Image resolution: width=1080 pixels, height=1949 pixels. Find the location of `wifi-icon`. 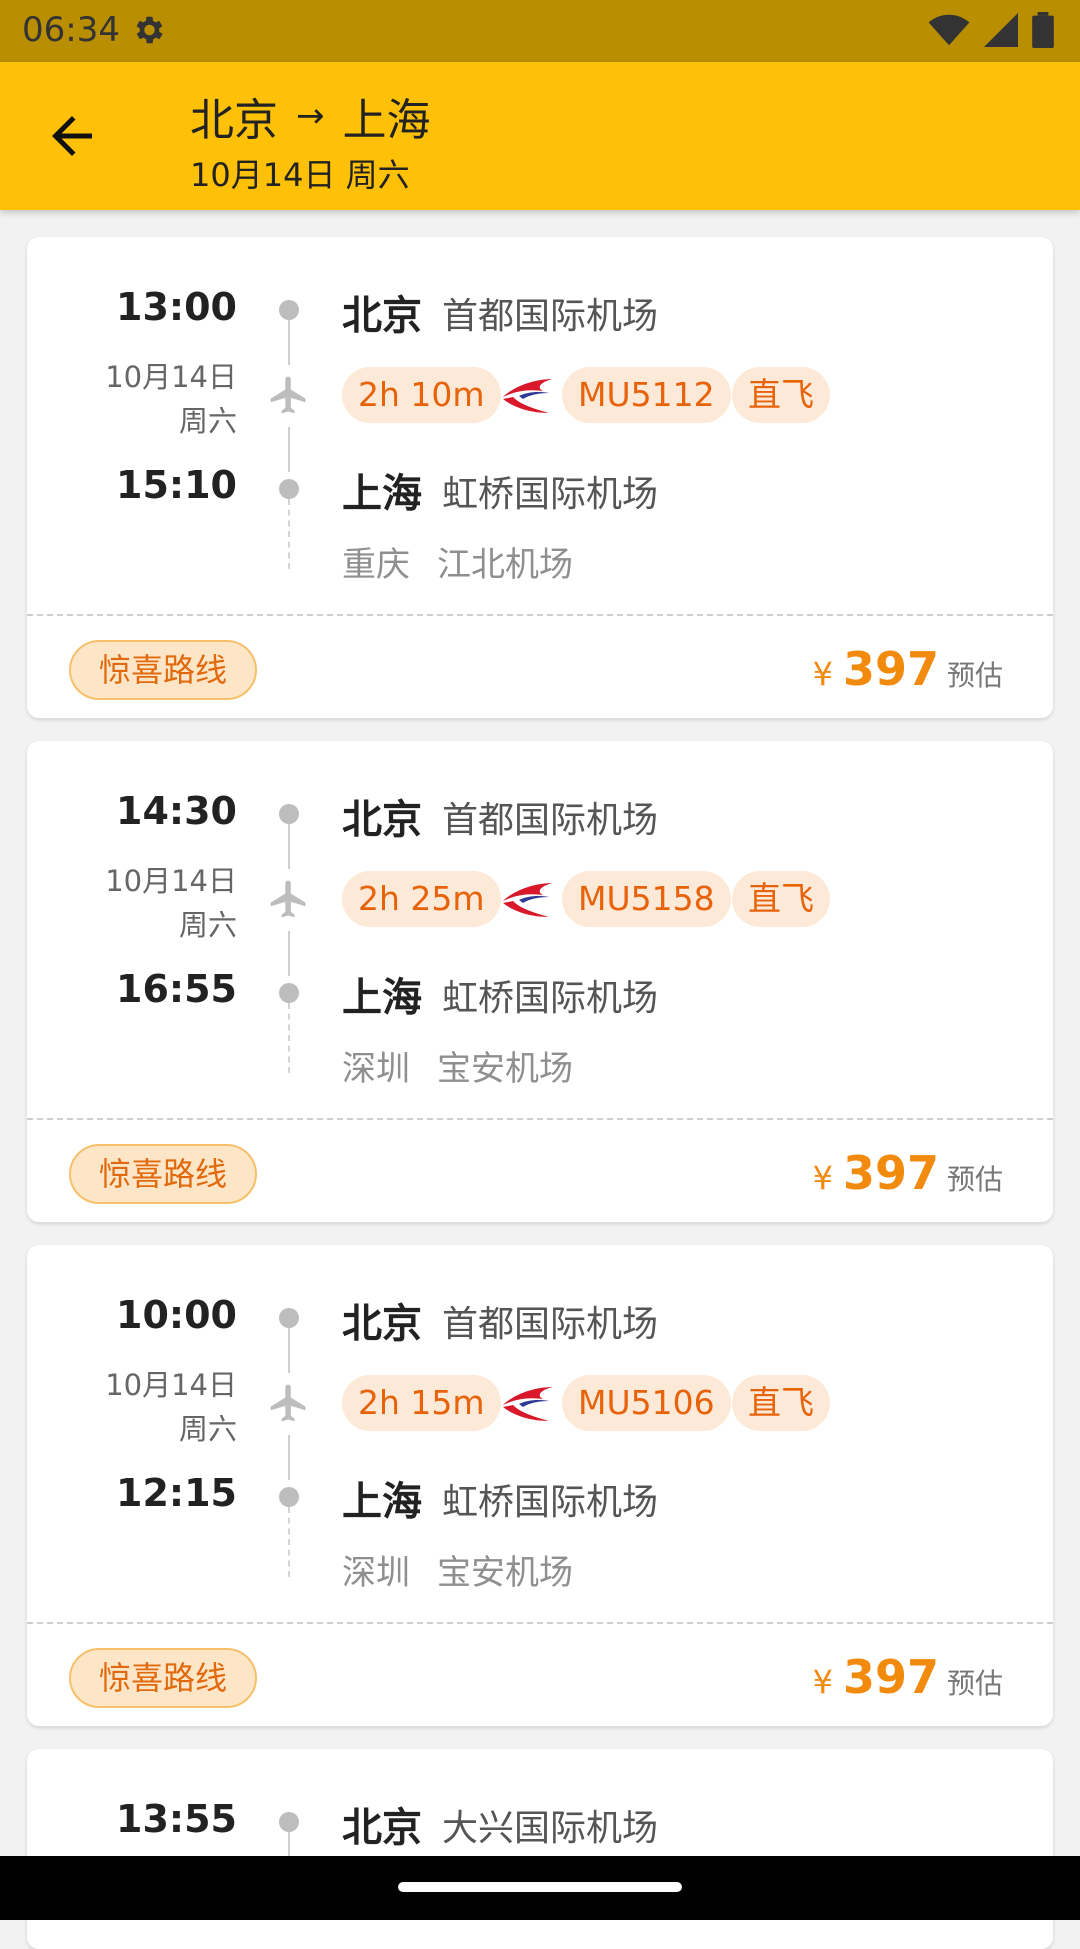

wifi-icon is located at coordinates (949, 30).